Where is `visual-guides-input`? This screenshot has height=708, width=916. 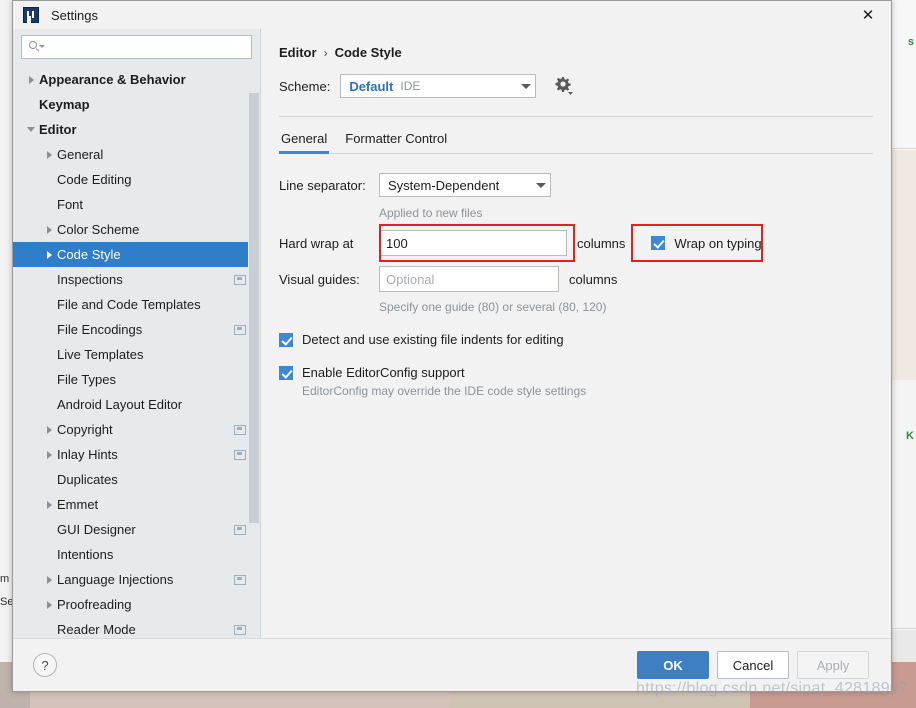 visual-guides-input is located at coordinates (469, 279).